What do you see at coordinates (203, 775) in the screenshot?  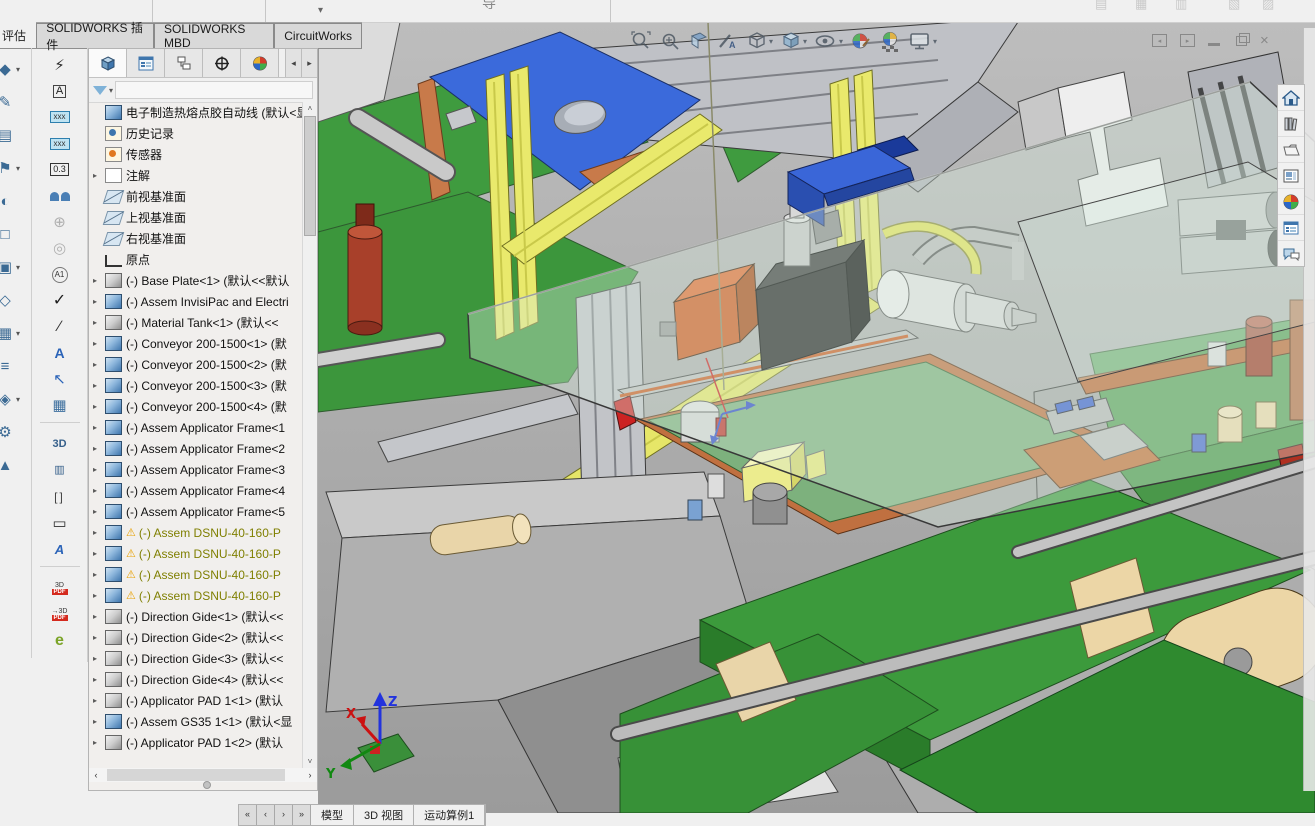 I see `tree-horizontal-scrollbar: ‹ ›` at bounding box center [203, 775].